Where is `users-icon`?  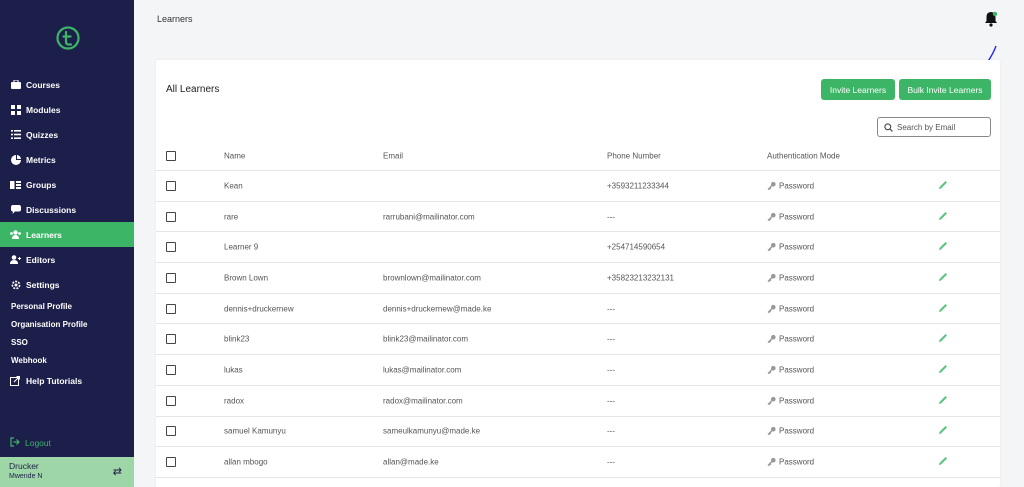 users-icon is located at coordinates (15, 234).